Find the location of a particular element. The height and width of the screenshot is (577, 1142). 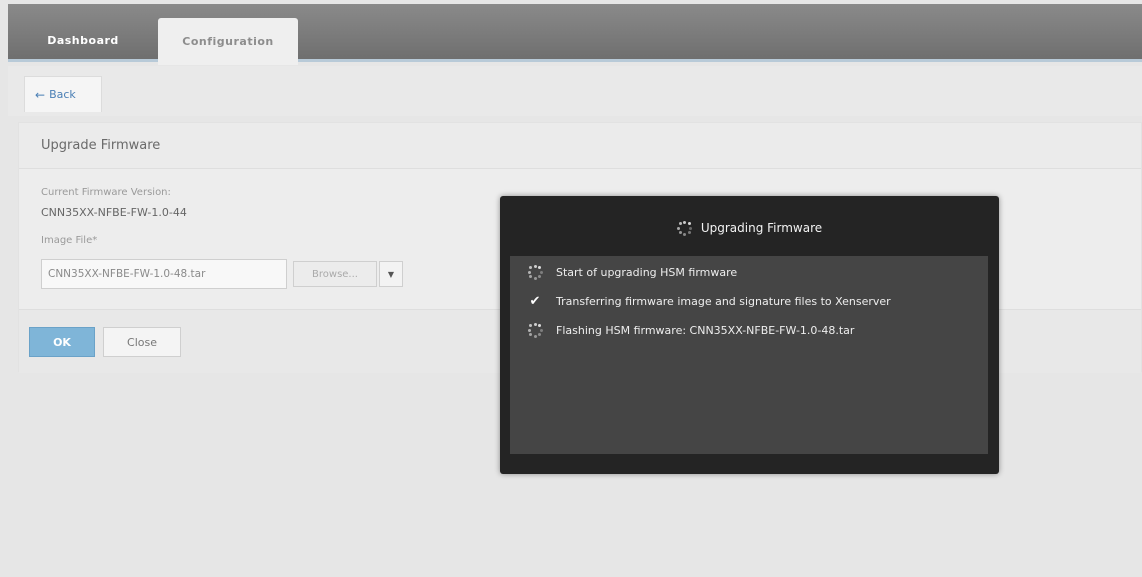

modal-title-text: Upgrading Firmware is located at coordinates (761, 228).